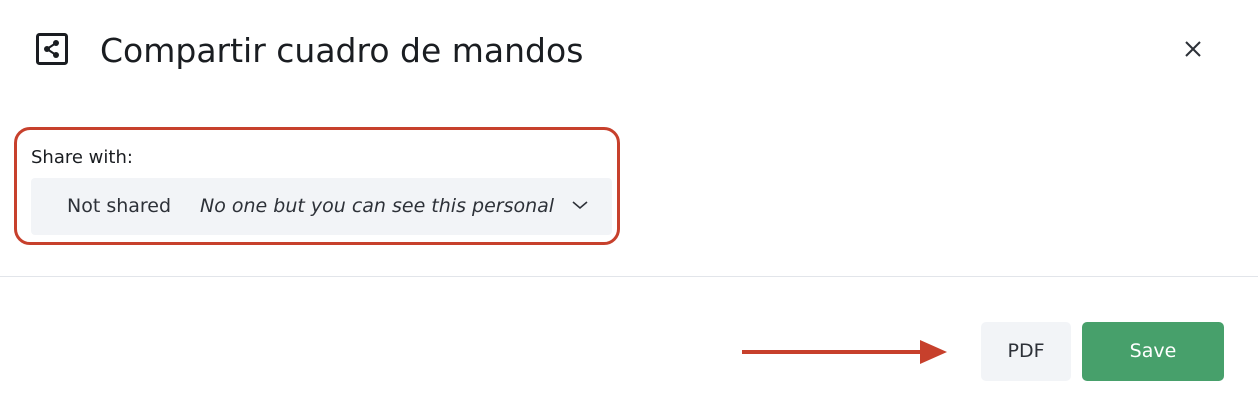 The image size is (1258, 418). Describe the element at coordinates (844, 352) in the screenshot. I see `arrow-right-icon` at that location.